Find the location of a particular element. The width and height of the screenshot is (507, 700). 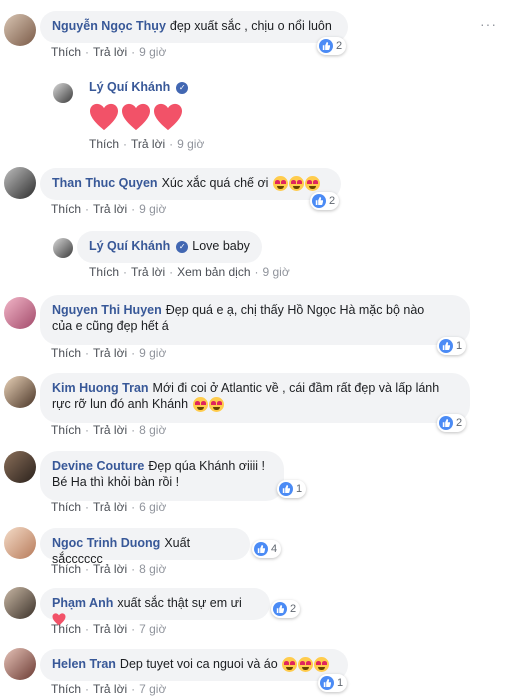

commenter-name: Helen Tran is located at coordinates (84, 664).